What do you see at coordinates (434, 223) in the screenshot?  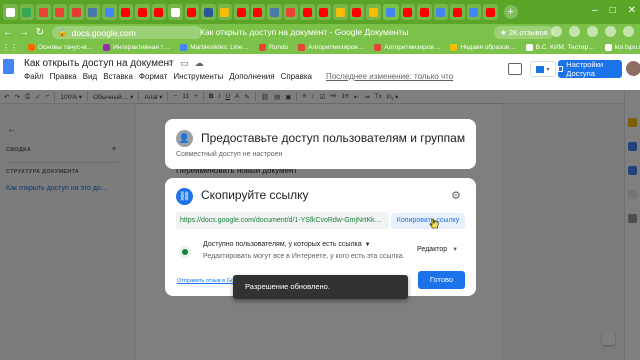 I see `hand-cursor-icon` at bounding box center [434, 223].